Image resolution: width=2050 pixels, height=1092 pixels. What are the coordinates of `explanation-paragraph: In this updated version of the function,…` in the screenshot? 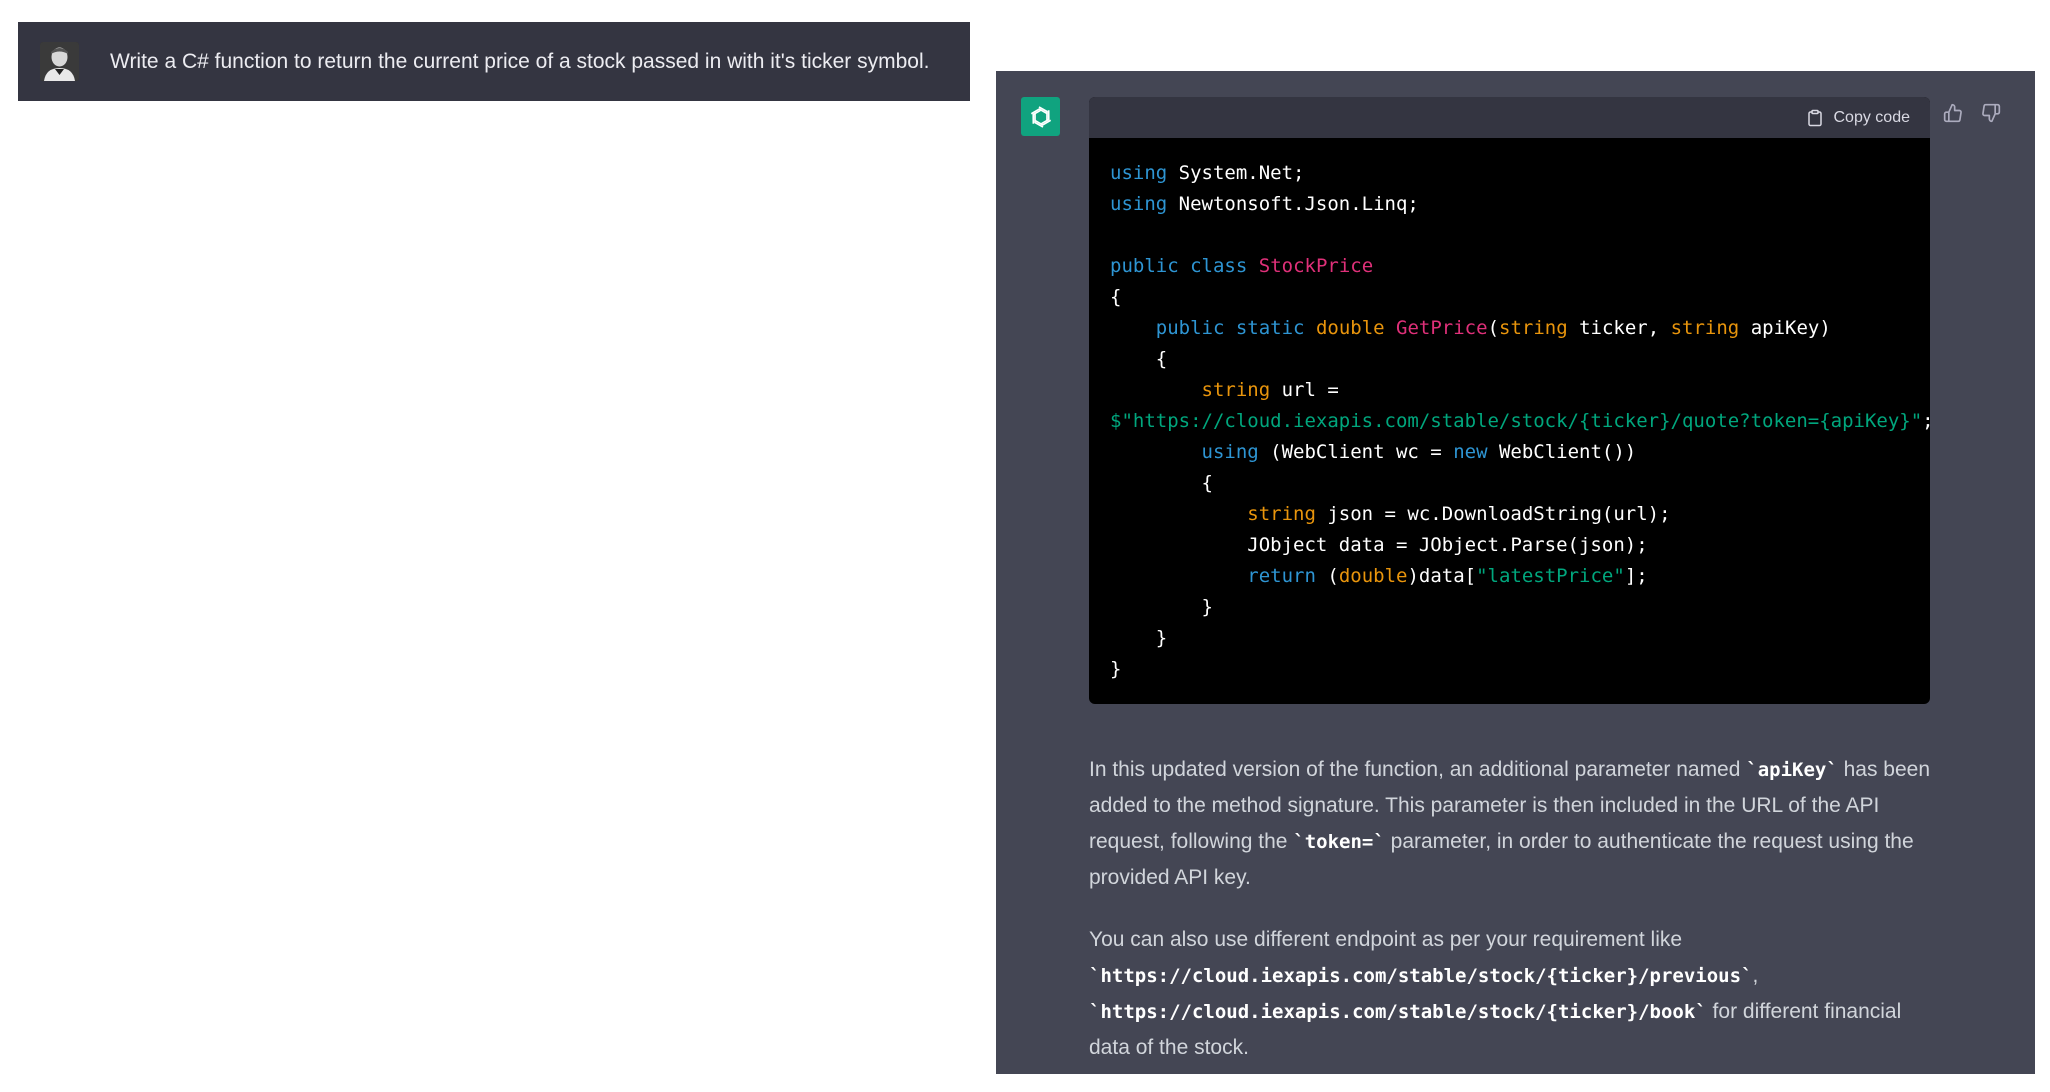 It's located at (1514, 824).